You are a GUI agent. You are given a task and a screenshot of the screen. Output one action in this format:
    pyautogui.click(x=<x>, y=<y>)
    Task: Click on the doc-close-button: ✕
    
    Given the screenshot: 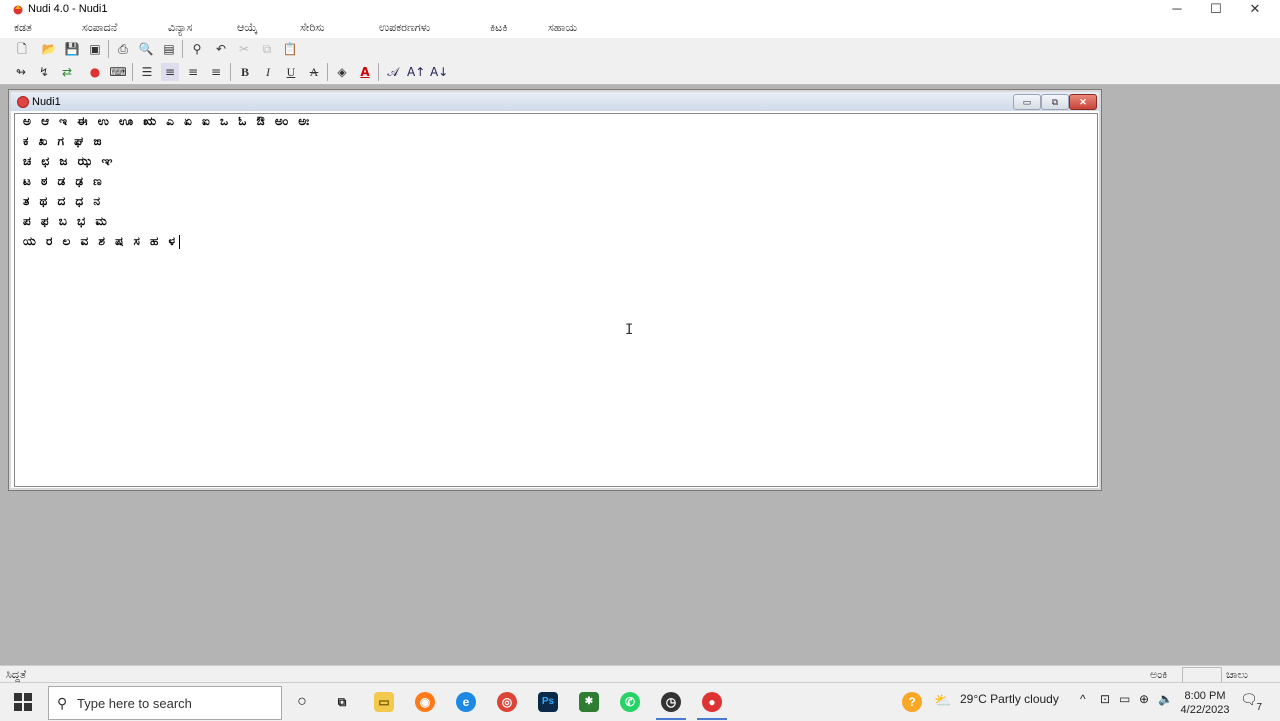 What is the action you would take?
    pyautogui.click(x=1083, y=102)
    